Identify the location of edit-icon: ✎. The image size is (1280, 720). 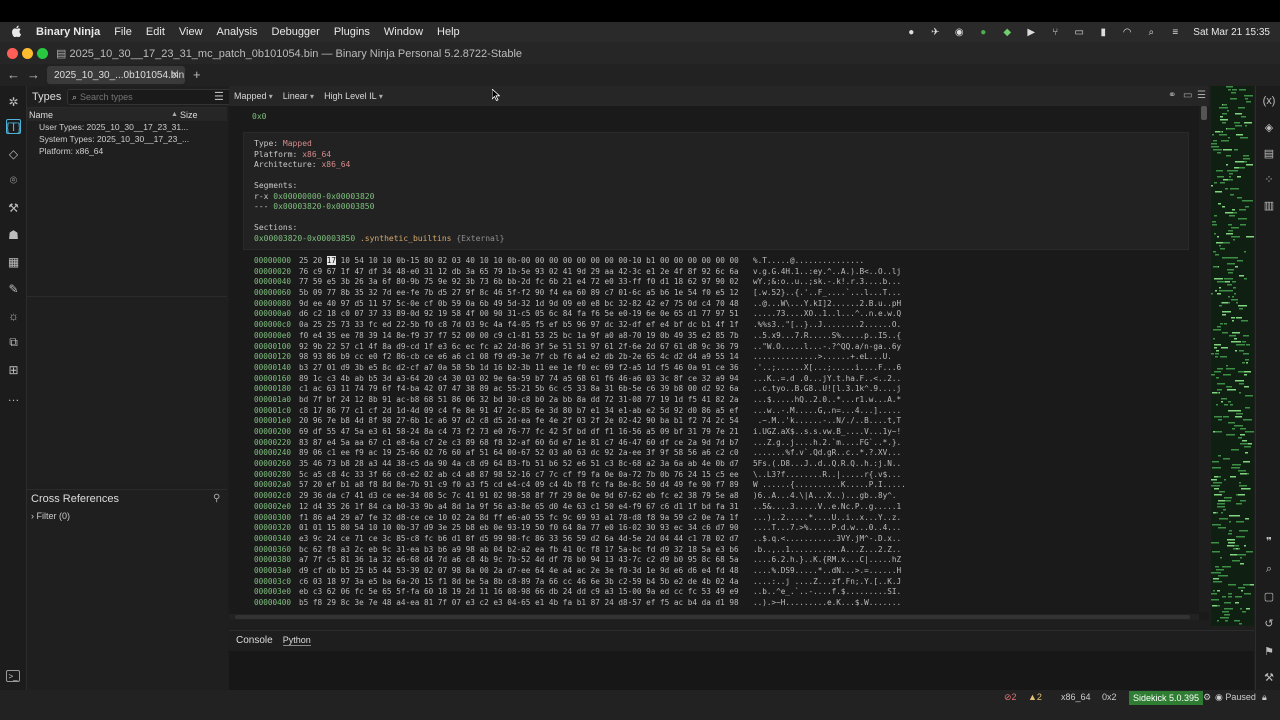
(13, 288).